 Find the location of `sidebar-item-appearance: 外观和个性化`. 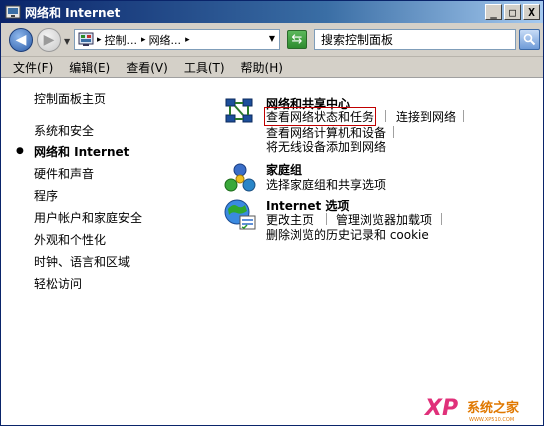

sidebar-item-appearance: 外观和个性化 is located at coordinates (70, 239).